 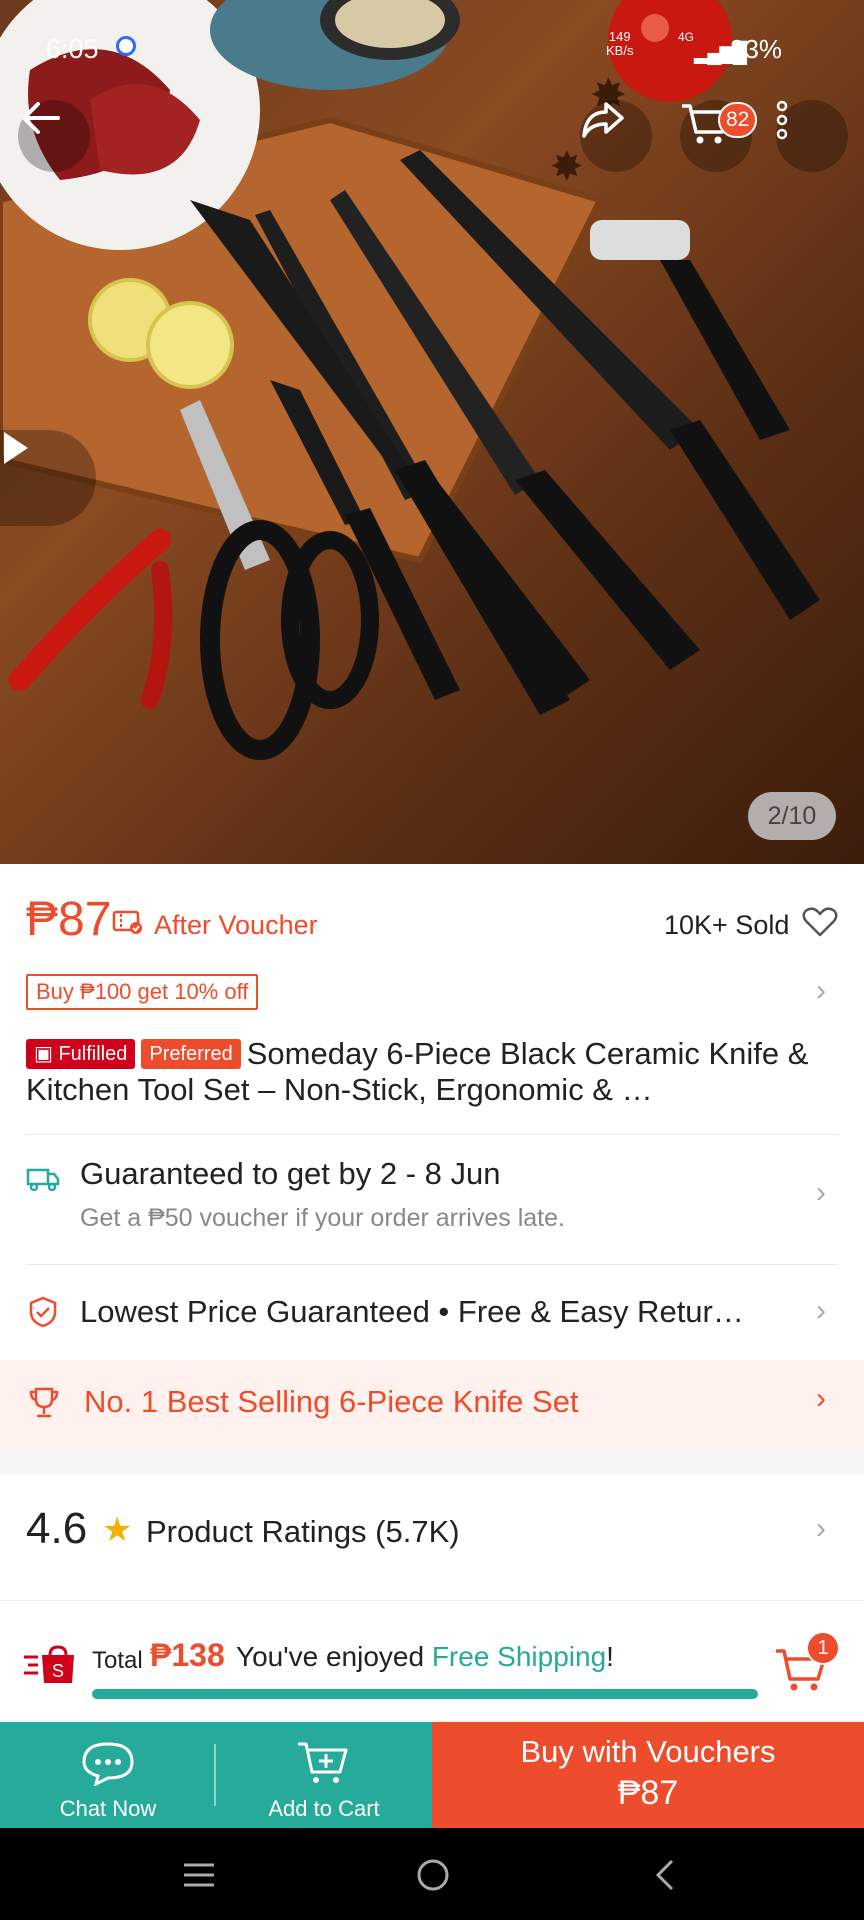 I want to click on buy-price: ₱87, so click(x=648, y=1793).